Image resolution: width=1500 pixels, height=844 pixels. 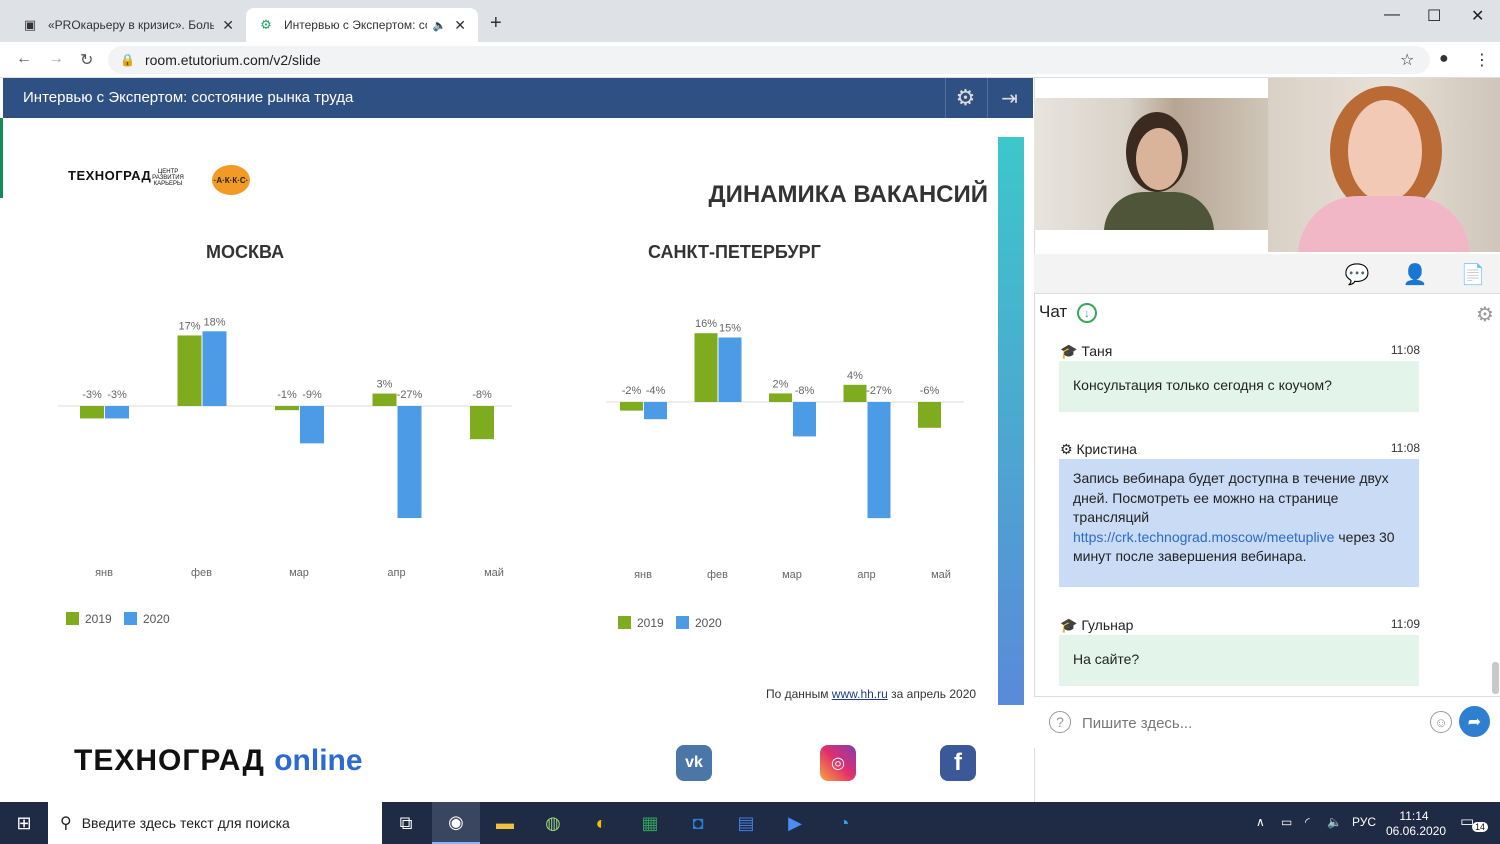 What do you see at coordinates (838, 763) in the screenshot?
I see `instagram-icon: ◎` at bounding box center [838, 763].